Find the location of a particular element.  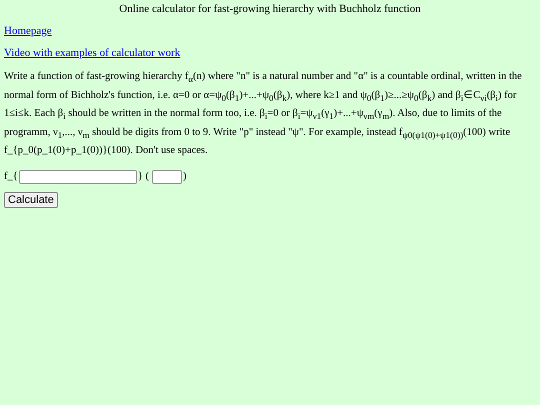

page-title: Online calculator for fast-growing hierarchy with Buchholz function is located at coordinates (270, 9).